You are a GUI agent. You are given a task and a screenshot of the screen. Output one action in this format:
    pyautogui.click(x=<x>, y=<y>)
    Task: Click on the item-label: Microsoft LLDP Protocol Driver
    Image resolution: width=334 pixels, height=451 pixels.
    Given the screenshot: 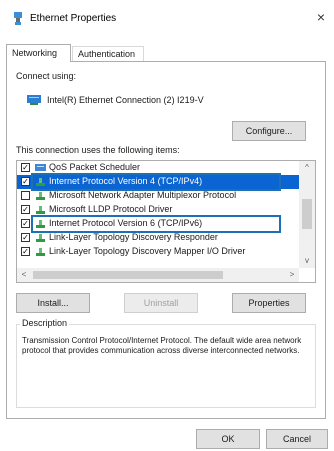 What is the action you would take?
    pyautogui.click(x=111, y=209)
    